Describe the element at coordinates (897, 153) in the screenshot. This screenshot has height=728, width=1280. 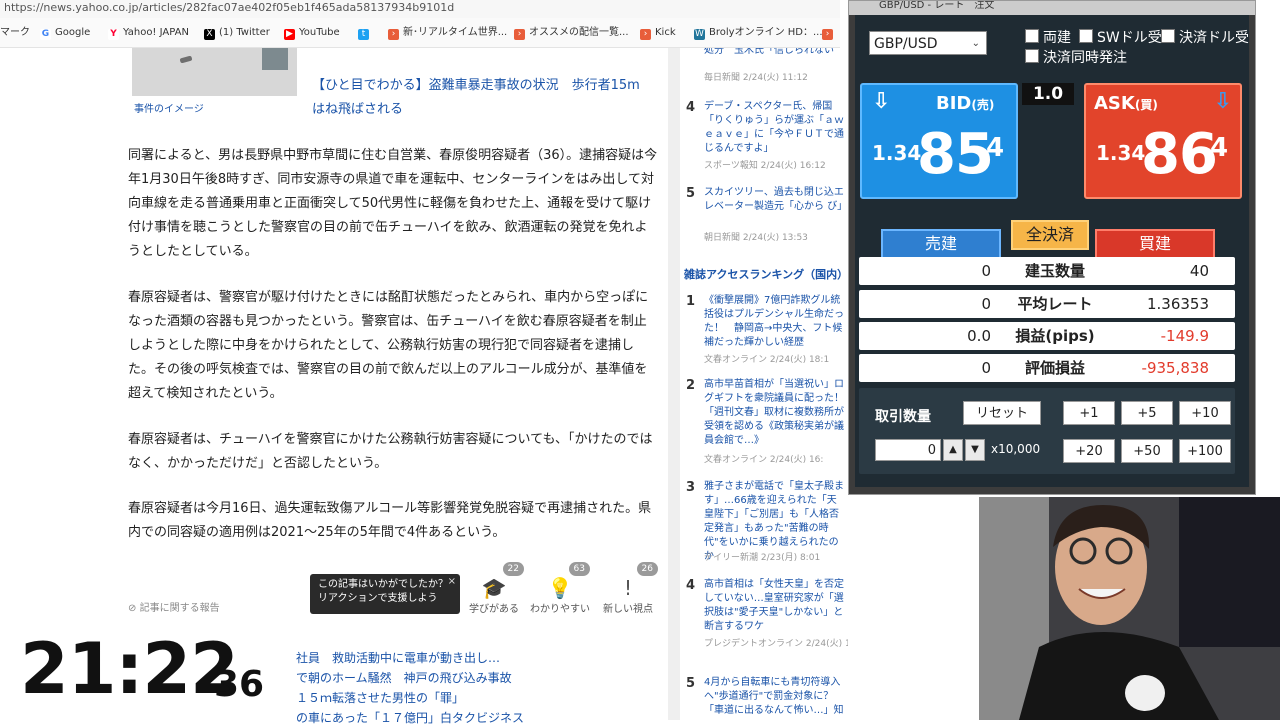
I see `bid-prefix: 1.34` at that location.